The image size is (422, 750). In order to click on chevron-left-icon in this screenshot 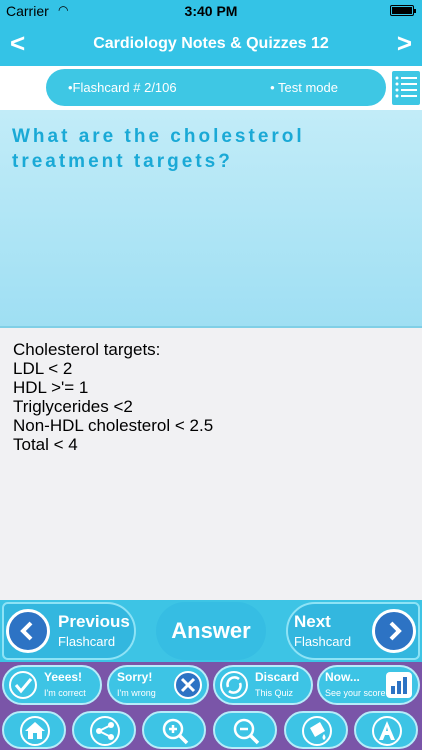, I will do `click(28, 631)`.